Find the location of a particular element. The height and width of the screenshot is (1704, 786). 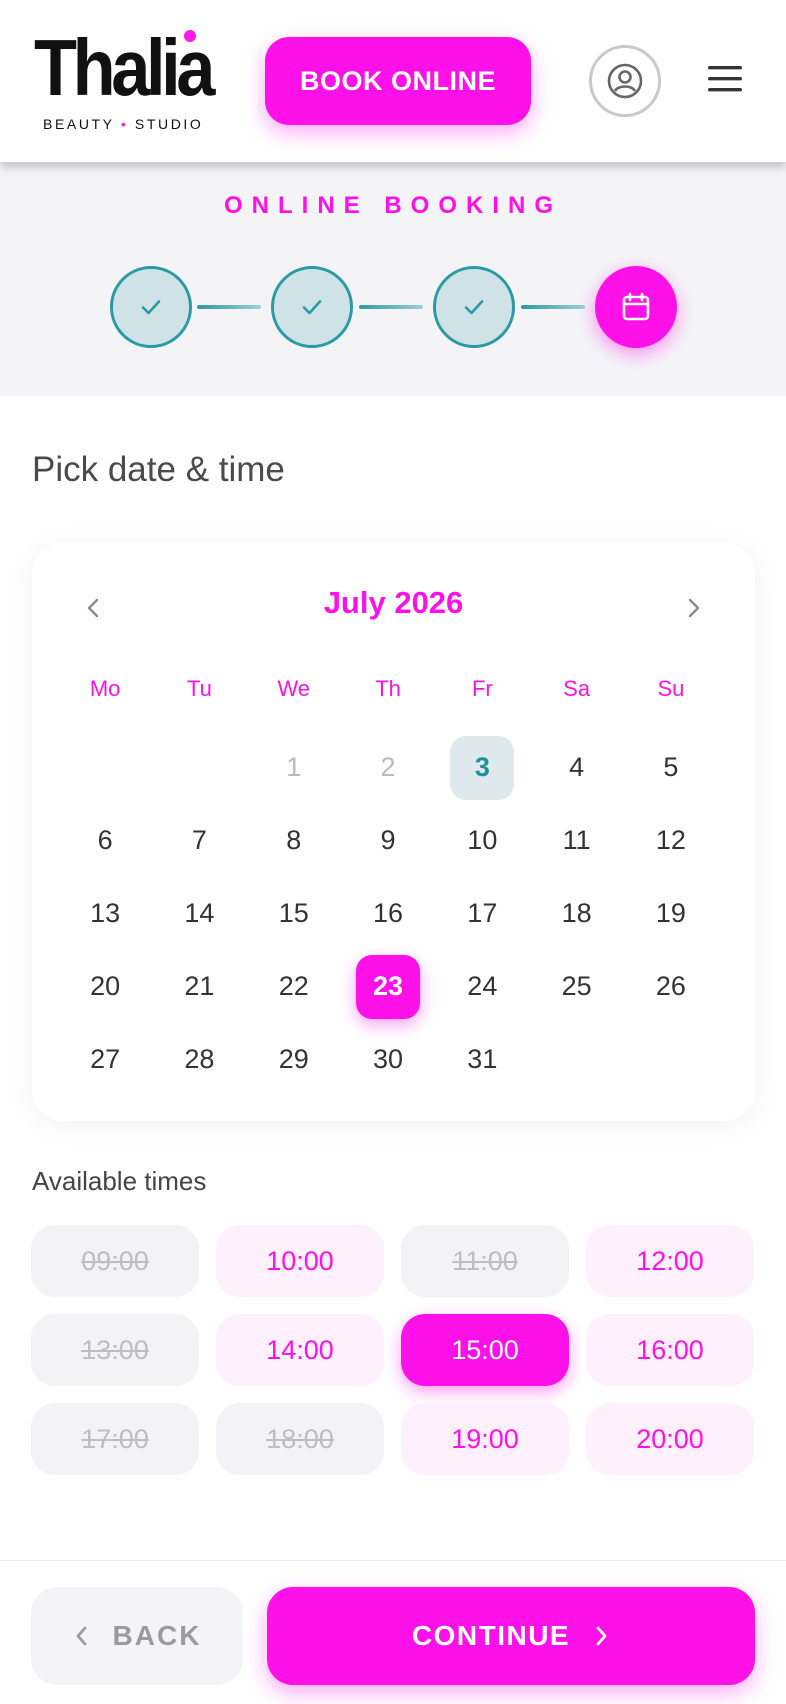

back-button-label: BACK is located at coordinates (157, 1635).